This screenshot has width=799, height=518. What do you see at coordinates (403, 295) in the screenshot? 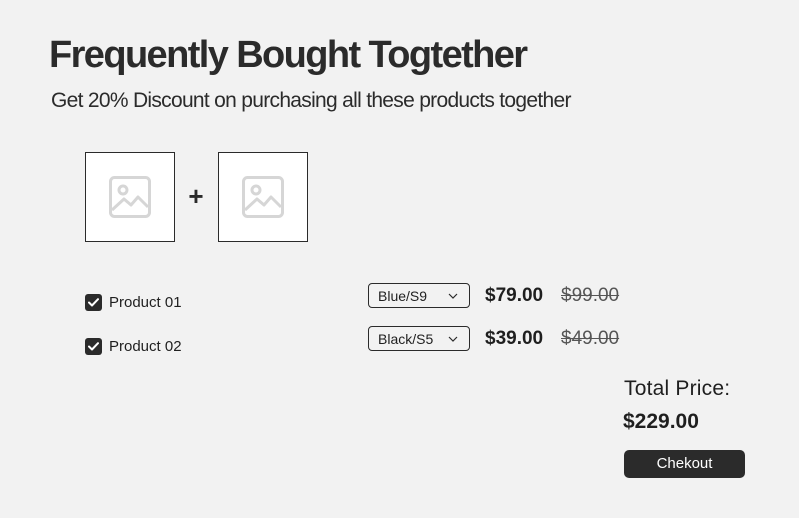
I see `variant-value: Blue/S9` at bounding box center [403, 295].